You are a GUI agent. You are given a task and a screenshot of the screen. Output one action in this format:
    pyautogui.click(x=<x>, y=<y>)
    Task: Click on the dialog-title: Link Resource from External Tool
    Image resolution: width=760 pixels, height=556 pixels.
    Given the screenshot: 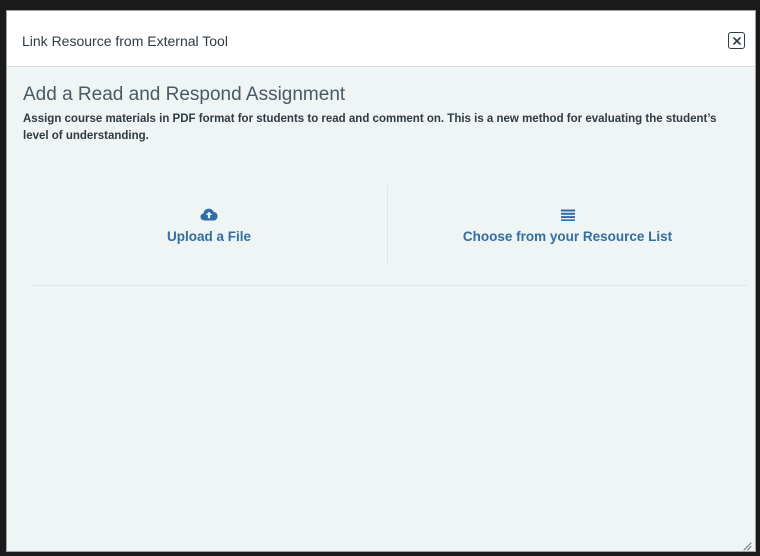 What is the action you would take?
    pyautogui.click(x=125, y=41)
    